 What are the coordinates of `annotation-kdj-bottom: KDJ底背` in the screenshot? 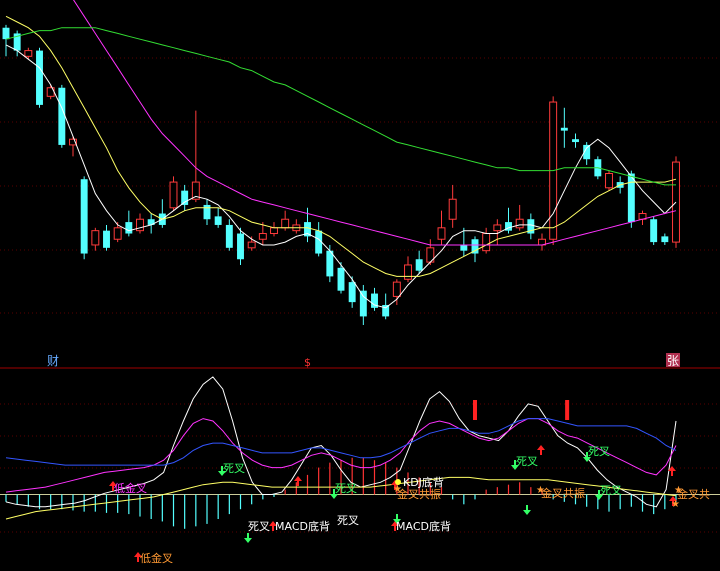 It's located at (423, 482).